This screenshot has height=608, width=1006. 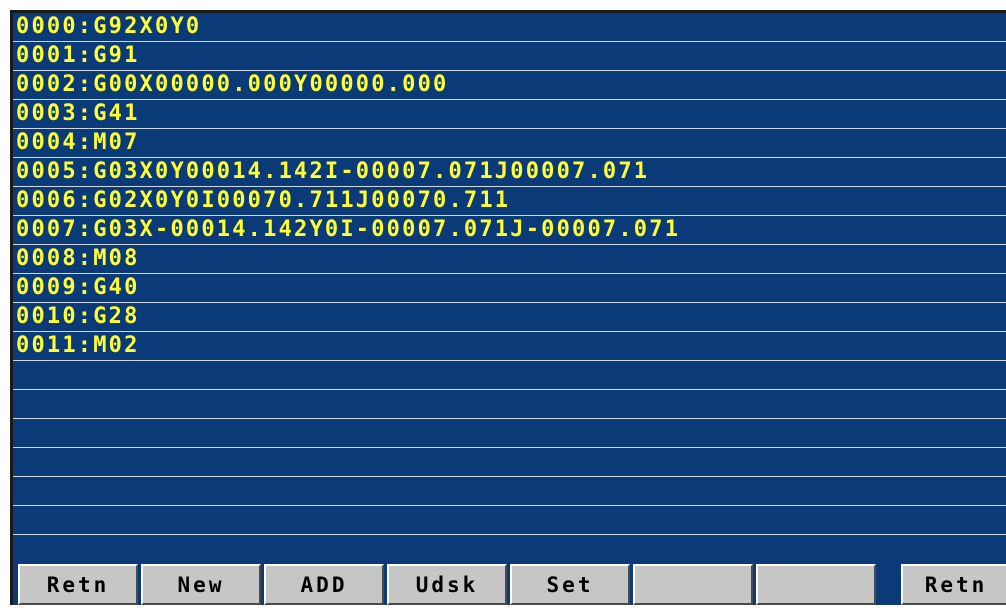 I want to click on program-line: 0008:M08, so click(x=509, y=259).